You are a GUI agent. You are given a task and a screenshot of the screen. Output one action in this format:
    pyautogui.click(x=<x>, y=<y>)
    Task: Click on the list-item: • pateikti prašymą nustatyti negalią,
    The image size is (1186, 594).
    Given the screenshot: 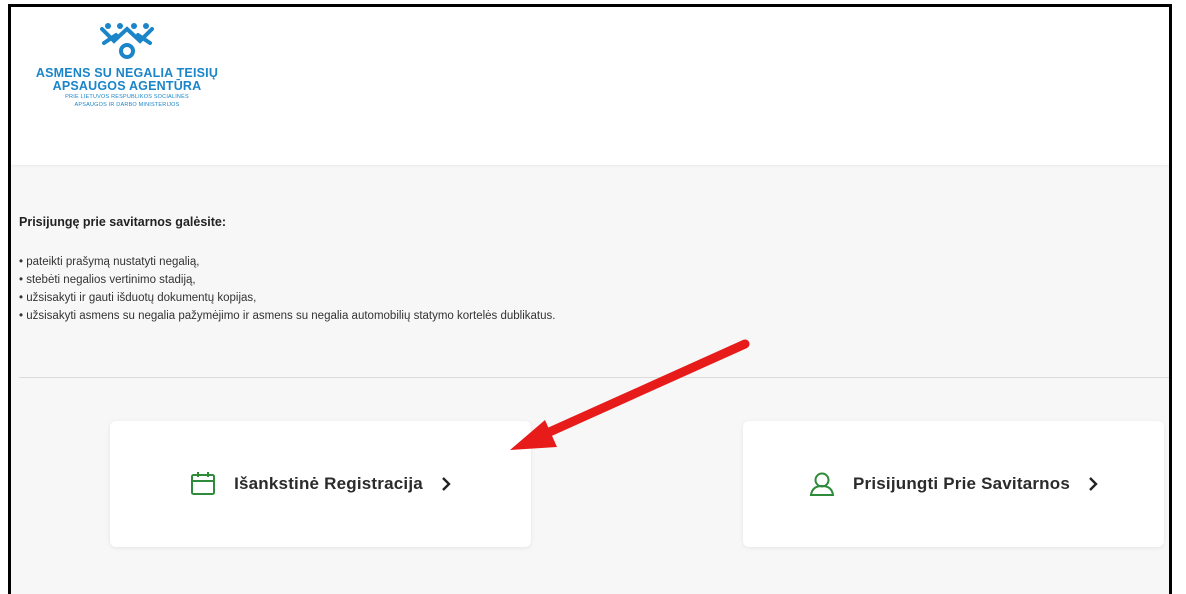 What is the action you would take?
    pyautogui.click(x=109, y=262)
    